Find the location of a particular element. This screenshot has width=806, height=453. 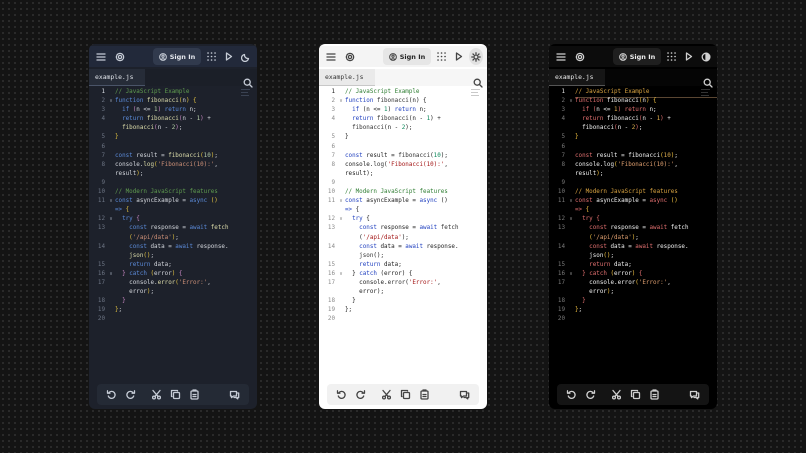

code-token: response = is located at coordinates (630, 228).